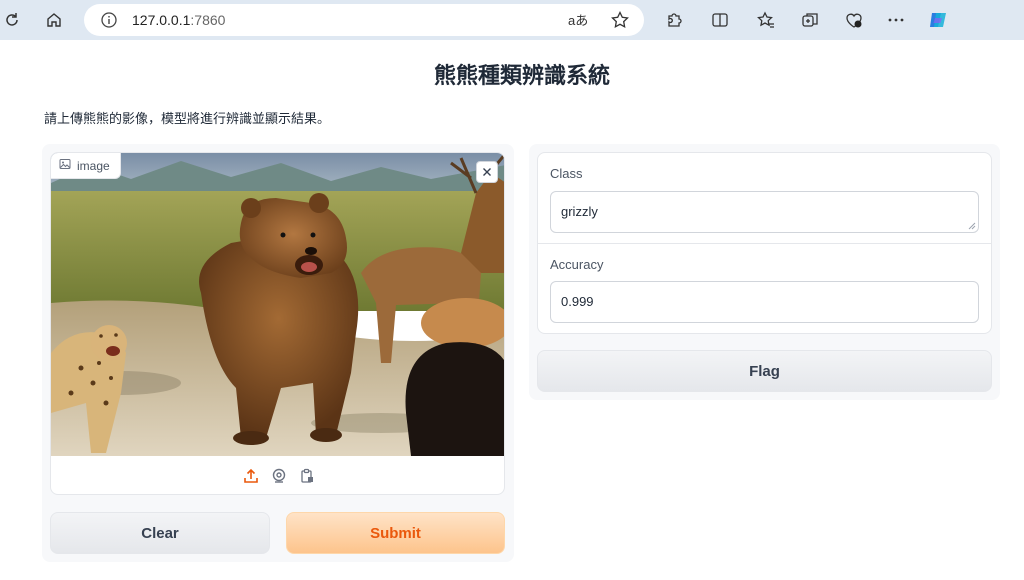 This screenshot has height=580, width=1024. I want to click on output-divider, so click(764, 243).